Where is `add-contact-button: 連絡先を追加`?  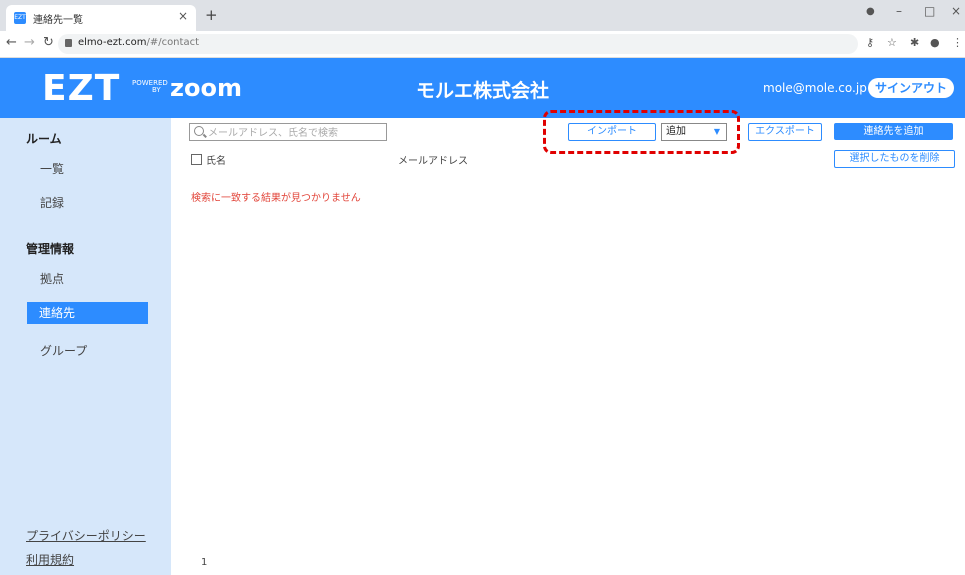 add-contact-button: 連絡先を追加 is located at coordinates (893, 131).